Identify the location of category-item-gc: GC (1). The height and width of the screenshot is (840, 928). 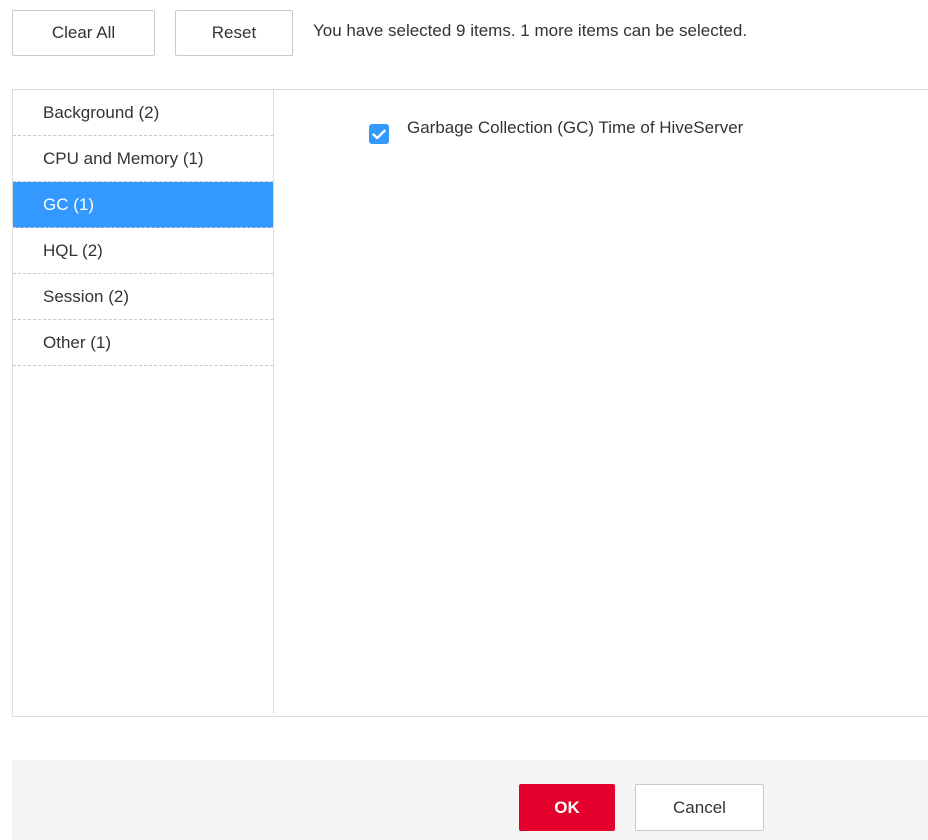
(143, 205).